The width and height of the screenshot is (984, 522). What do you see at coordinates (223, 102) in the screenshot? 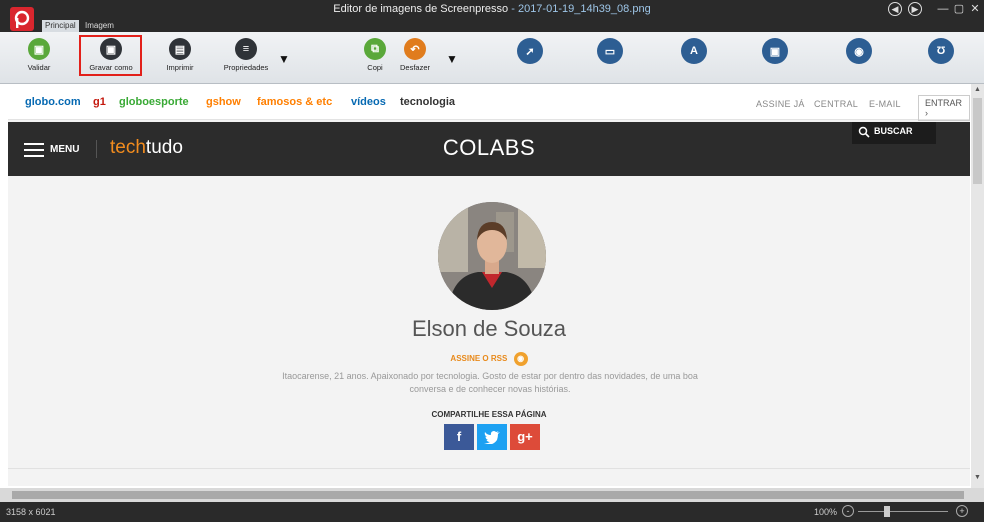
I see `link-gshow: gshow` at bounding box center [223, 102].